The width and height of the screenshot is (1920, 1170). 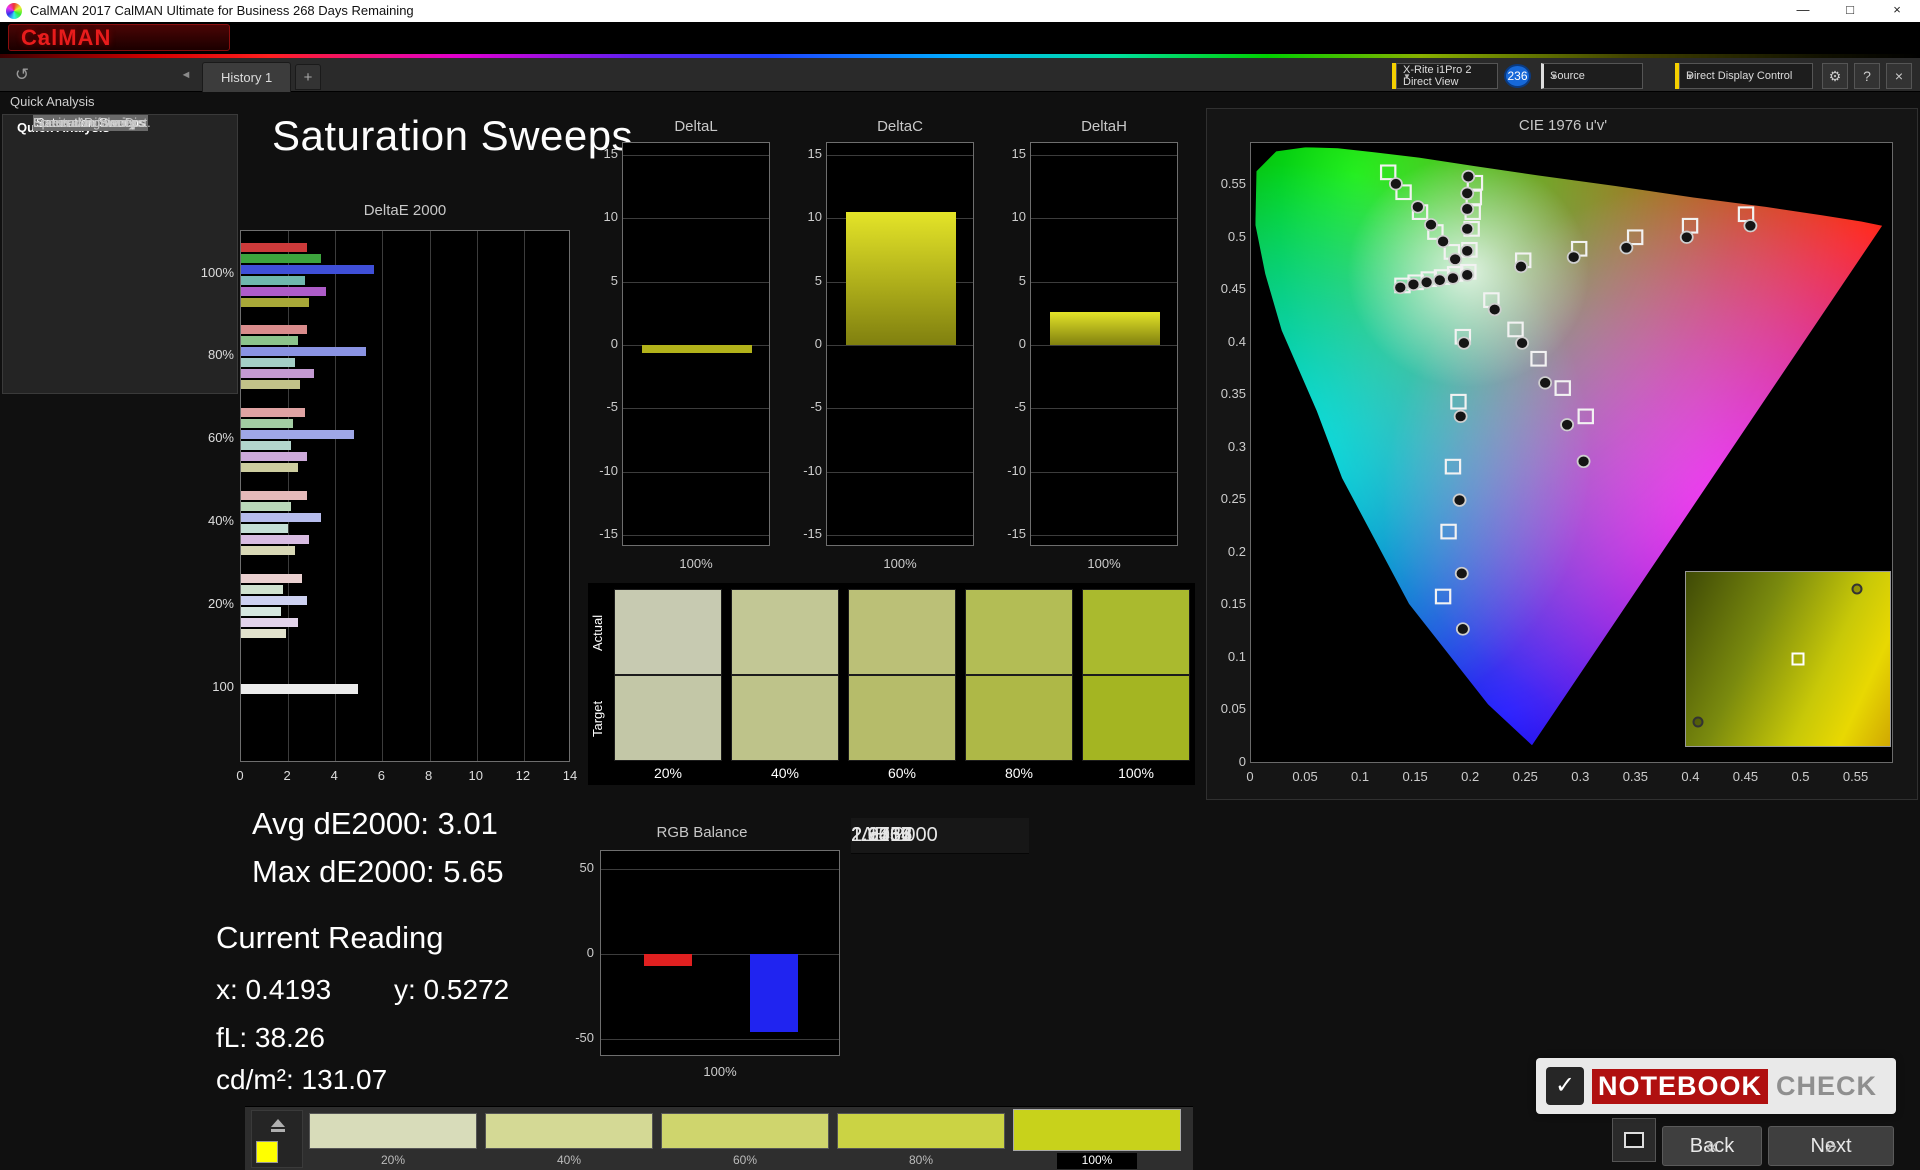 What do you see at coordinates (1019, 632) in the screenshot?
I see `actual-swatch-80%` at bounding box center [1019, 632].